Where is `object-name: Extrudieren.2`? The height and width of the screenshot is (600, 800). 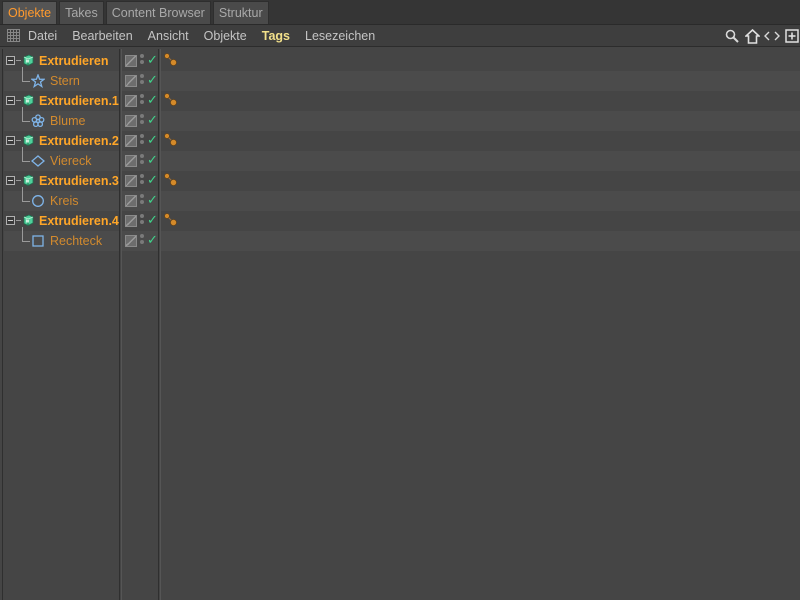
object-name: Extrudieren.2 is located at coordinates (79, 141).